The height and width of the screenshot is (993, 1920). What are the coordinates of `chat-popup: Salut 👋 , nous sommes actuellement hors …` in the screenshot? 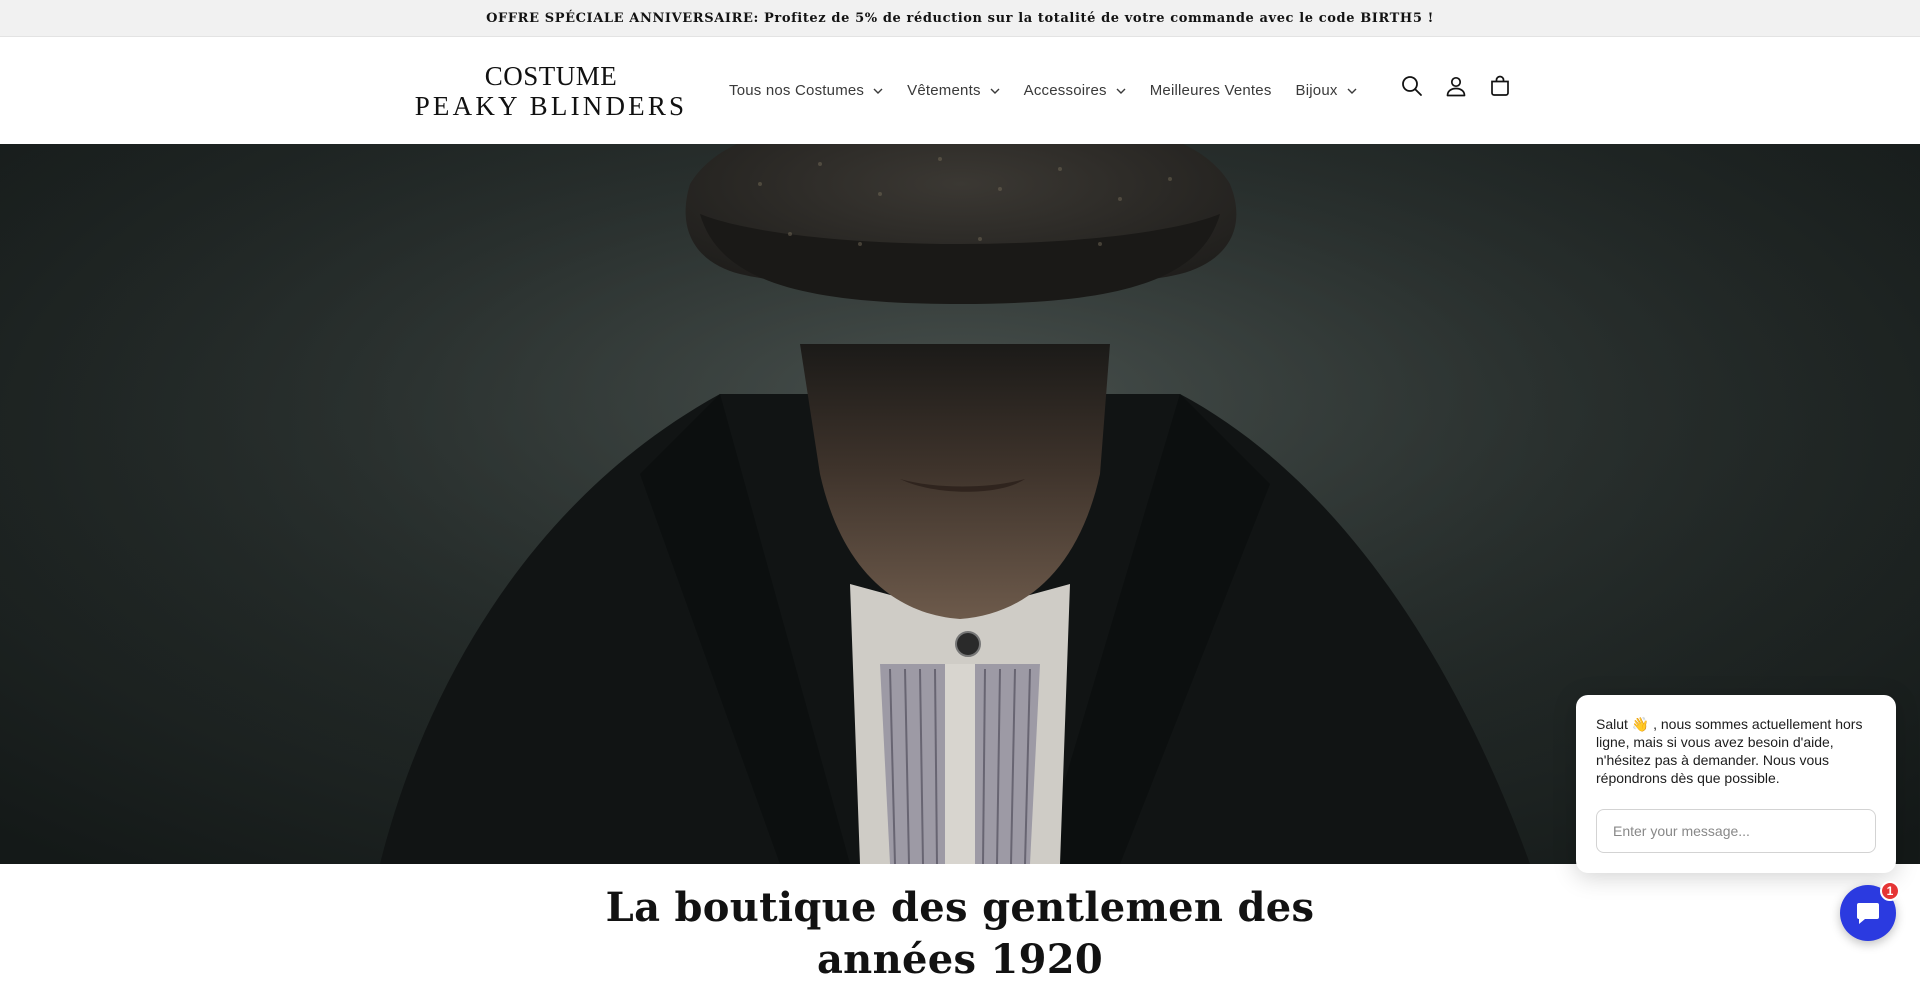 It's located at (1736, 784).